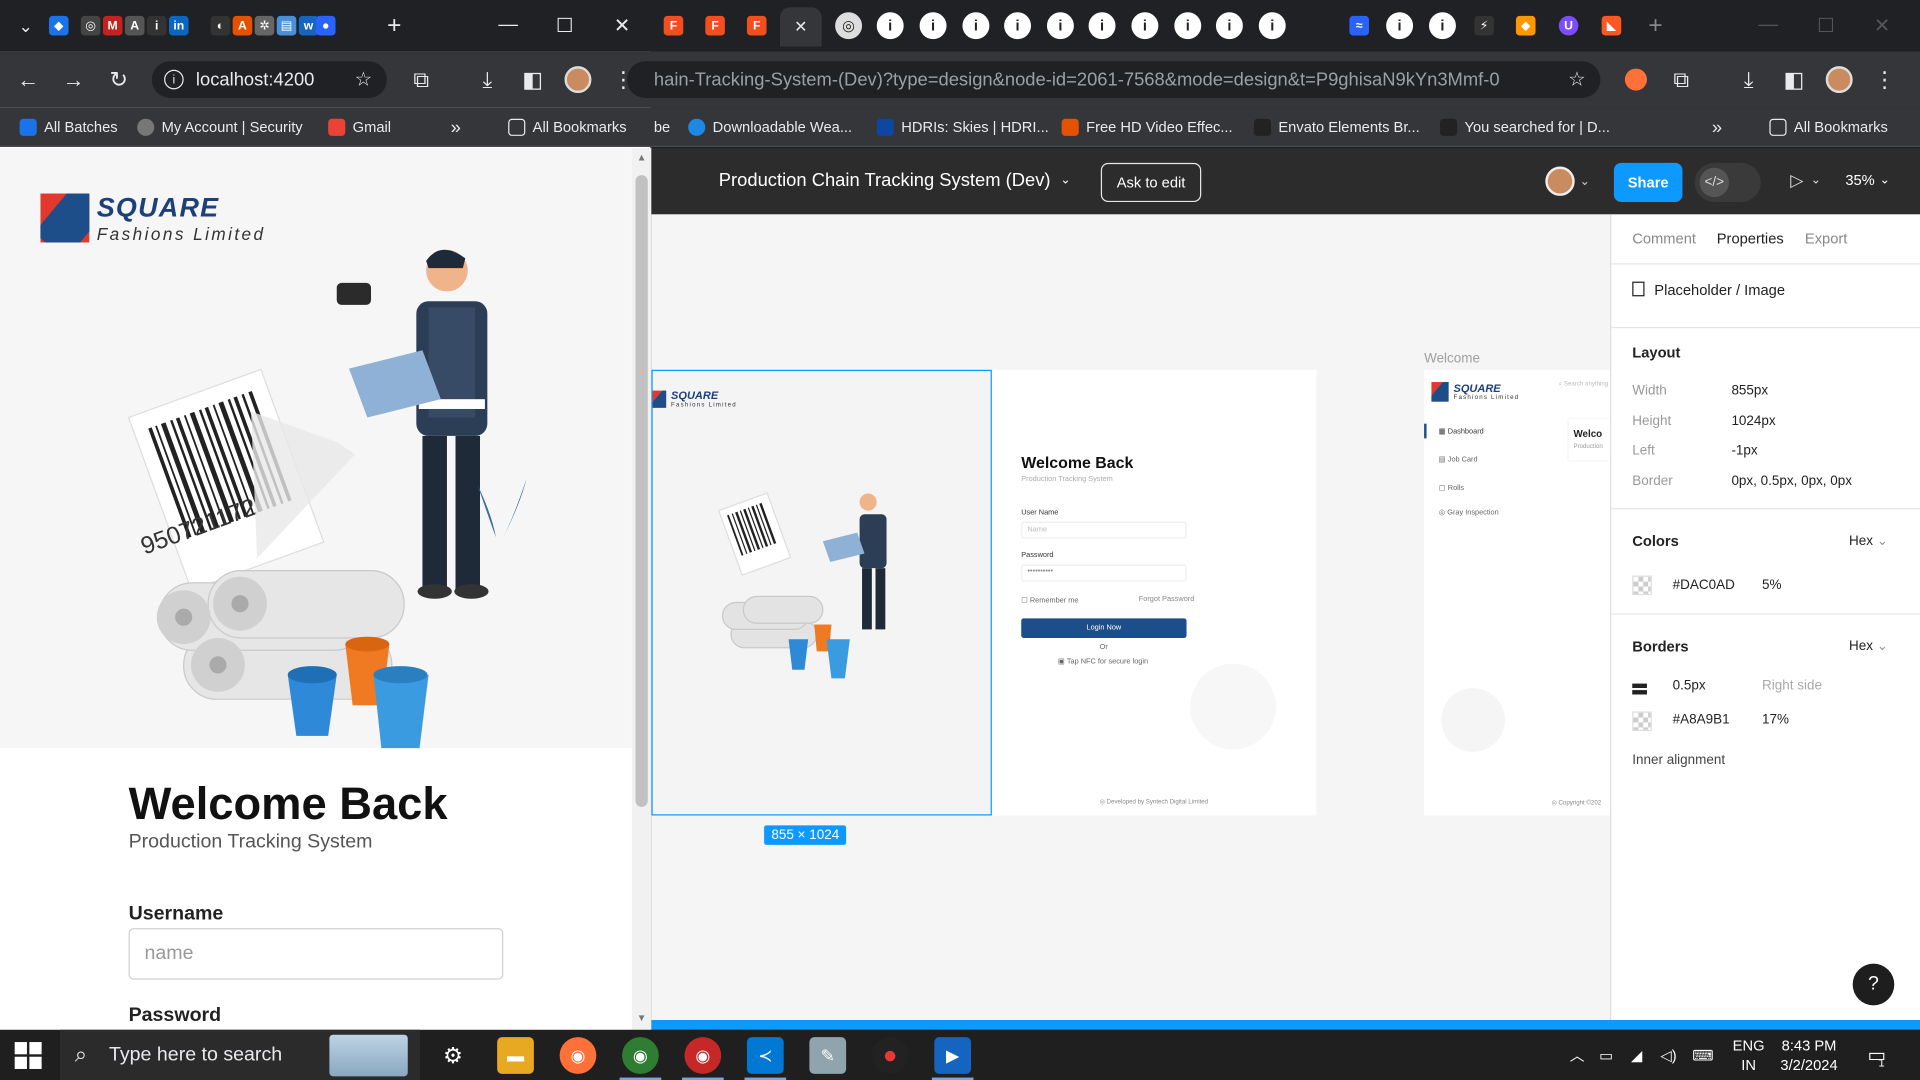 The width and height of the screenshot is (1920, 1080). Describe the element at coordinates (68, 127) in the screenshot. I see `bookmark-all-batches: All Batches` at that location.